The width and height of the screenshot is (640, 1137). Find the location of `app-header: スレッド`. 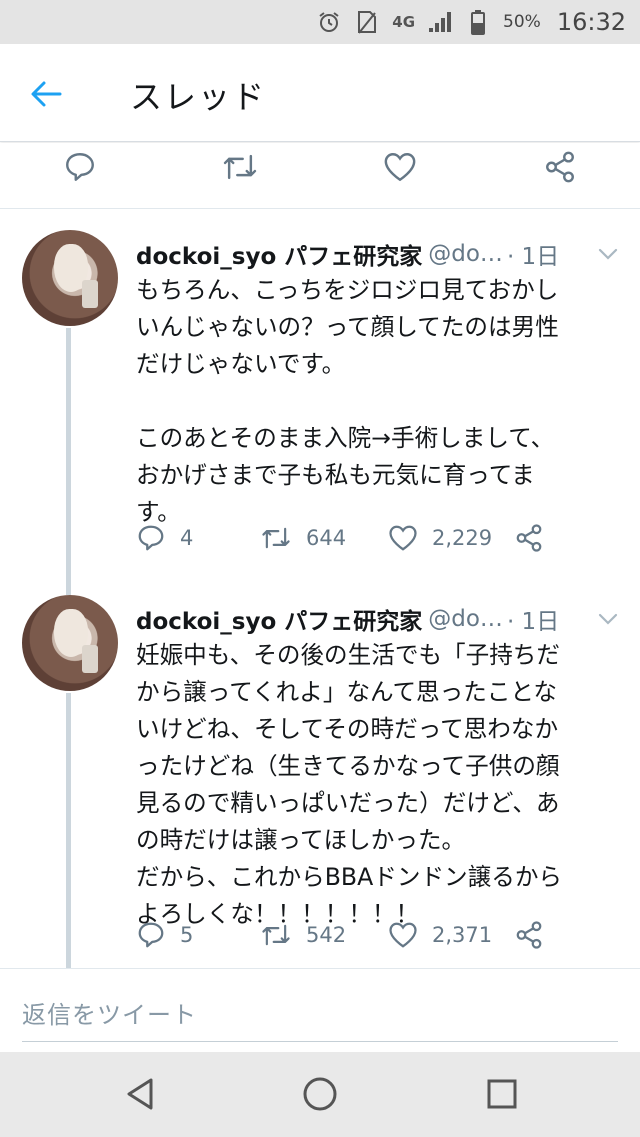

app-header: スレッド is located at coordinates (320, 93).